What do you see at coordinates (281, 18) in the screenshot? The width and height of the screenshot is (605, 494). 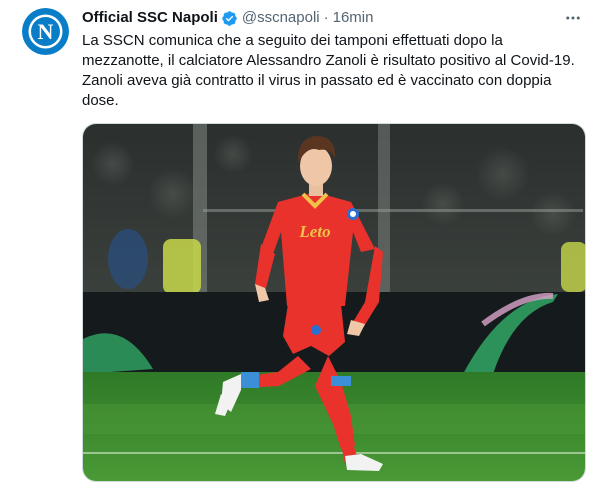 I see `author-handle: @sscnapoli` at bounding box center [281, 18].